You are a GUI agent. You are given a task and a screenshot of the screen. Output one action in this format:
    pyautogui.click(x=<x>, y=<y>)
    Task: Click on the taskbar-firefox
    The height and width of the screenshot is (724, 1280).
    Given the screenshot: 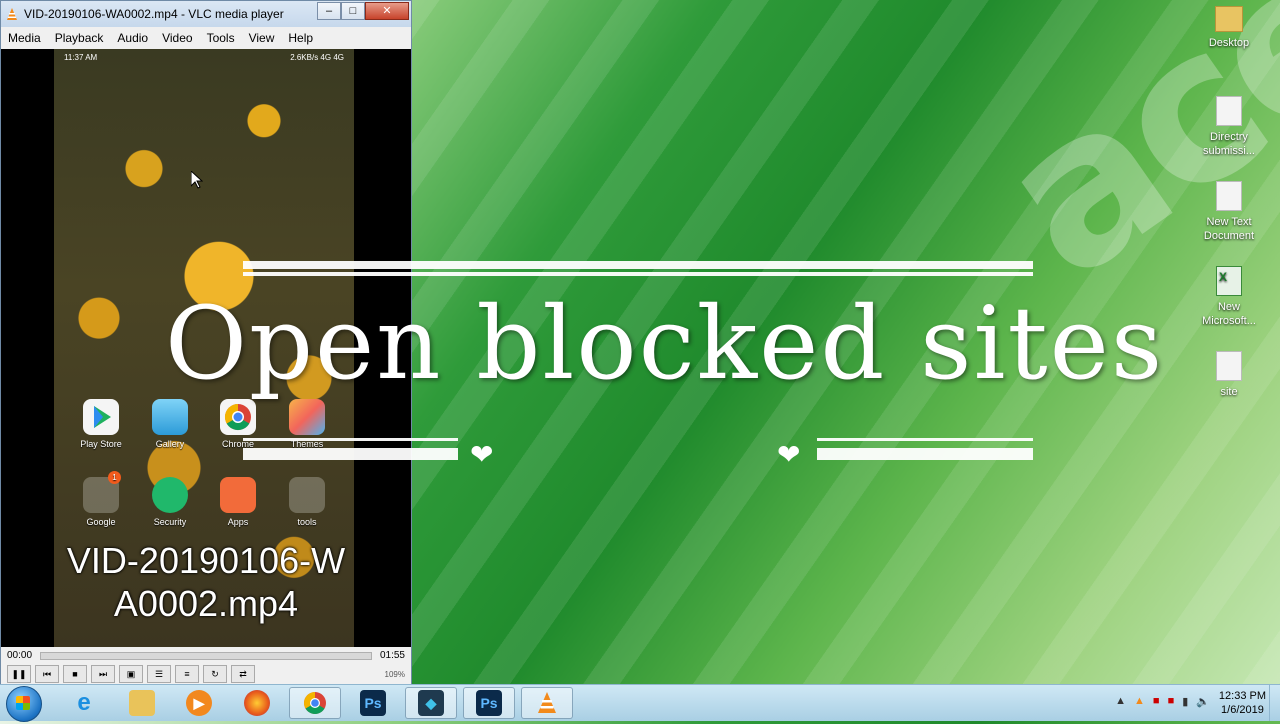 What is the action you would take?
    pyautogui.click(x=257, y=703)
    